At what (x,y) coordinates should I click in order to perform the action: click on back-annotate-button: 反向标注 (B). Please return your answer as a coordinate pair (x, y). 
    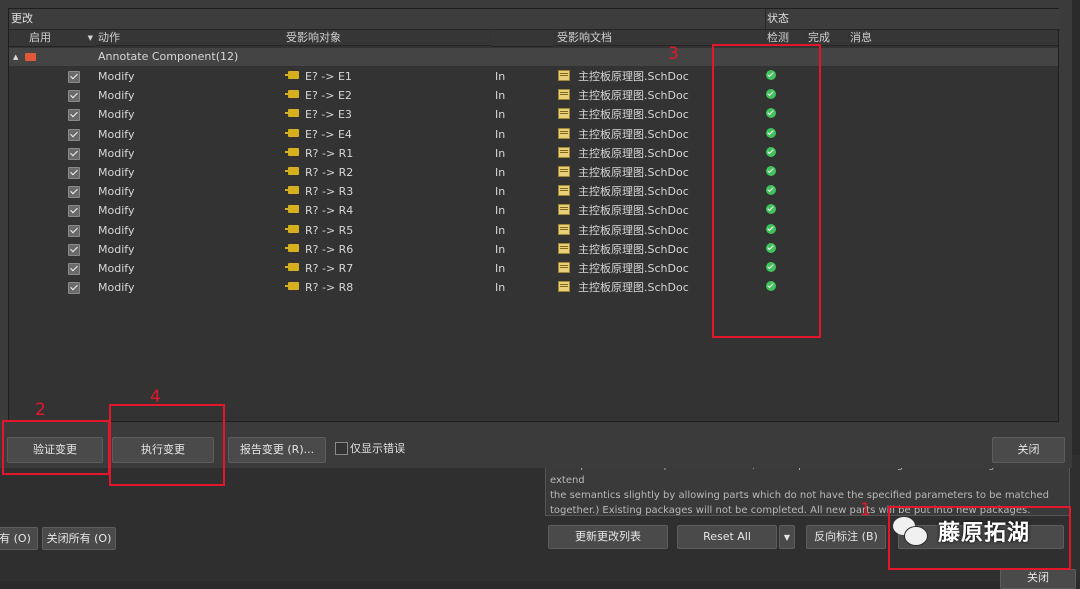
    Looking at the image, I should click on (846, 537).